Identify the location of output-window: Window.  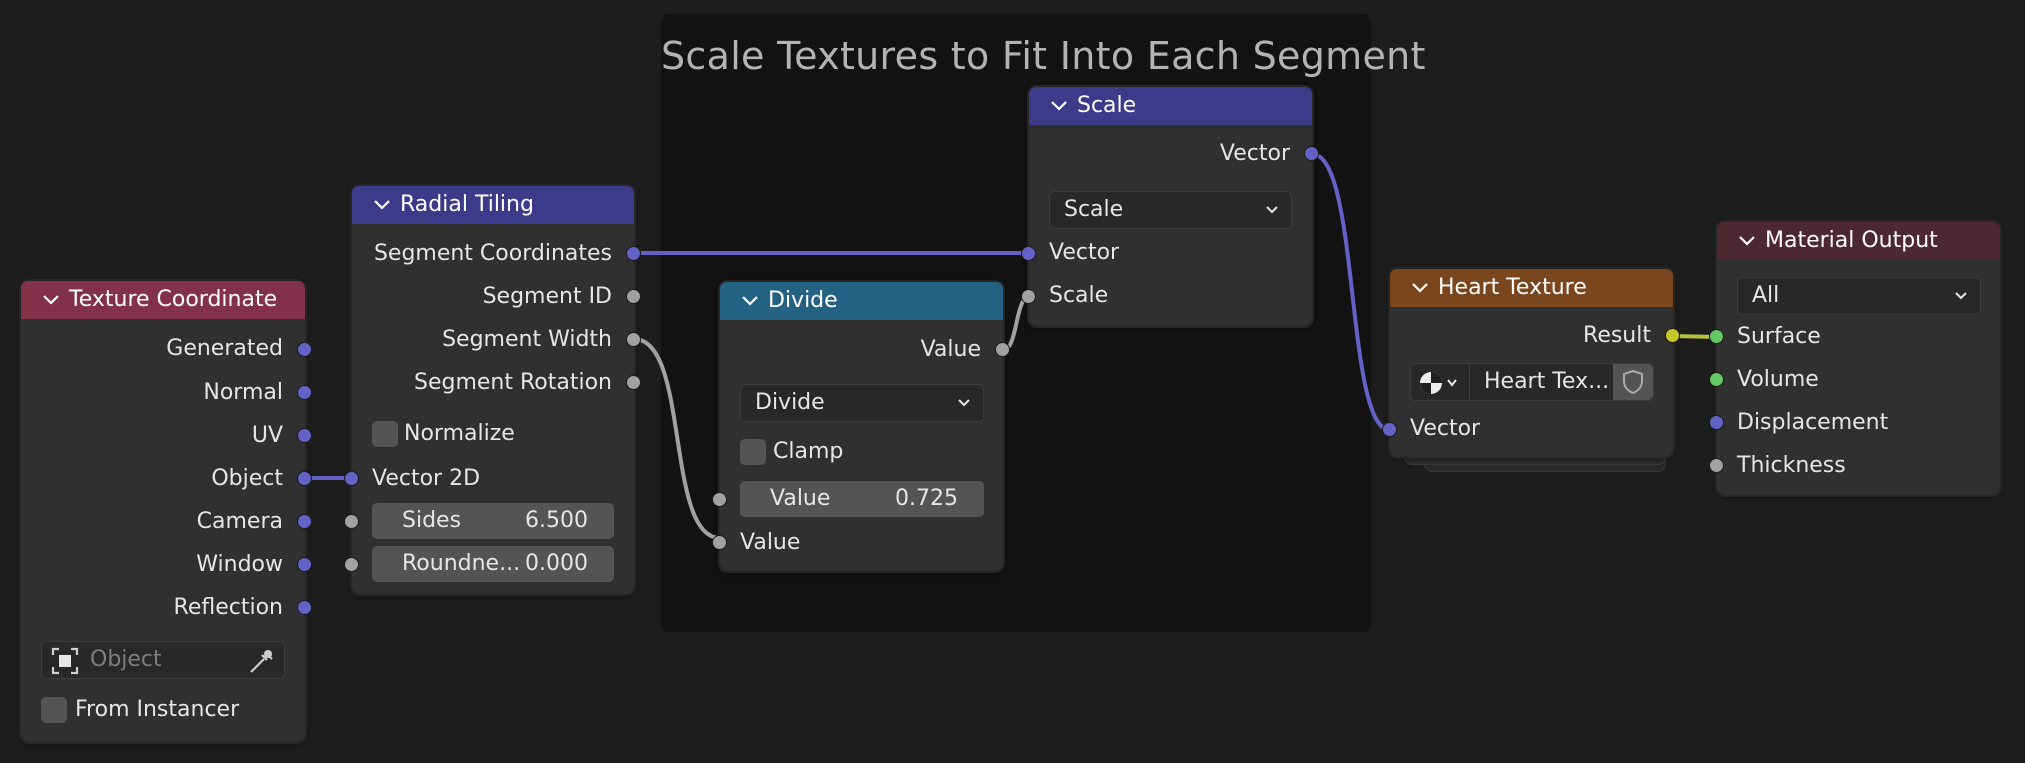
(239, 564).